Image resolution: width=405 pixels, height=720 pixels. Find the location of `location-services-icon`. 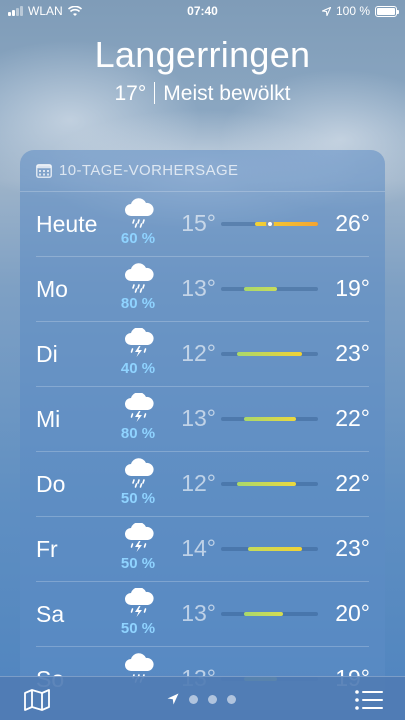

location-services-icon is located at coordinates (326, 11).